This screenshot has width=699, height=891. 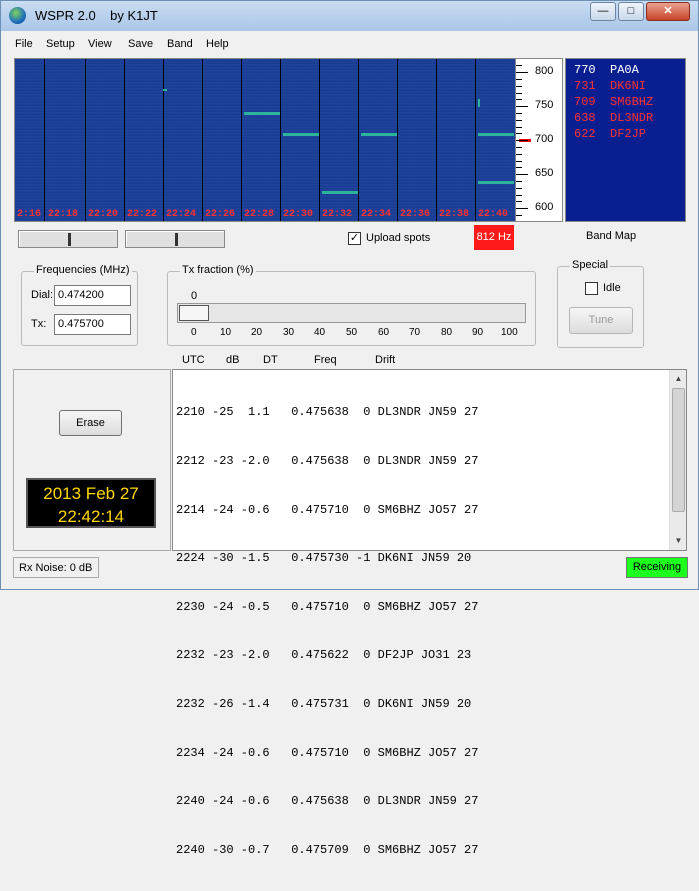 I want to click on header-freq: Freq, so click(x=325, y=360).